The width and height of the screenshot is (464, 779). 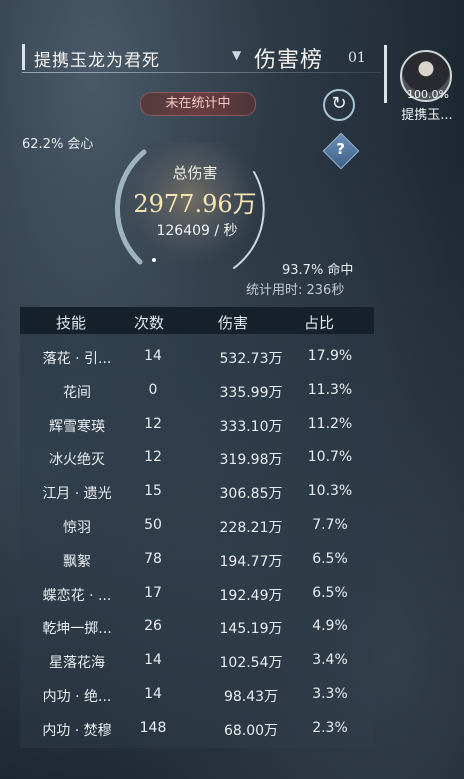 I want to click on damage-share: 11.2%, so click(x=330, y=423).